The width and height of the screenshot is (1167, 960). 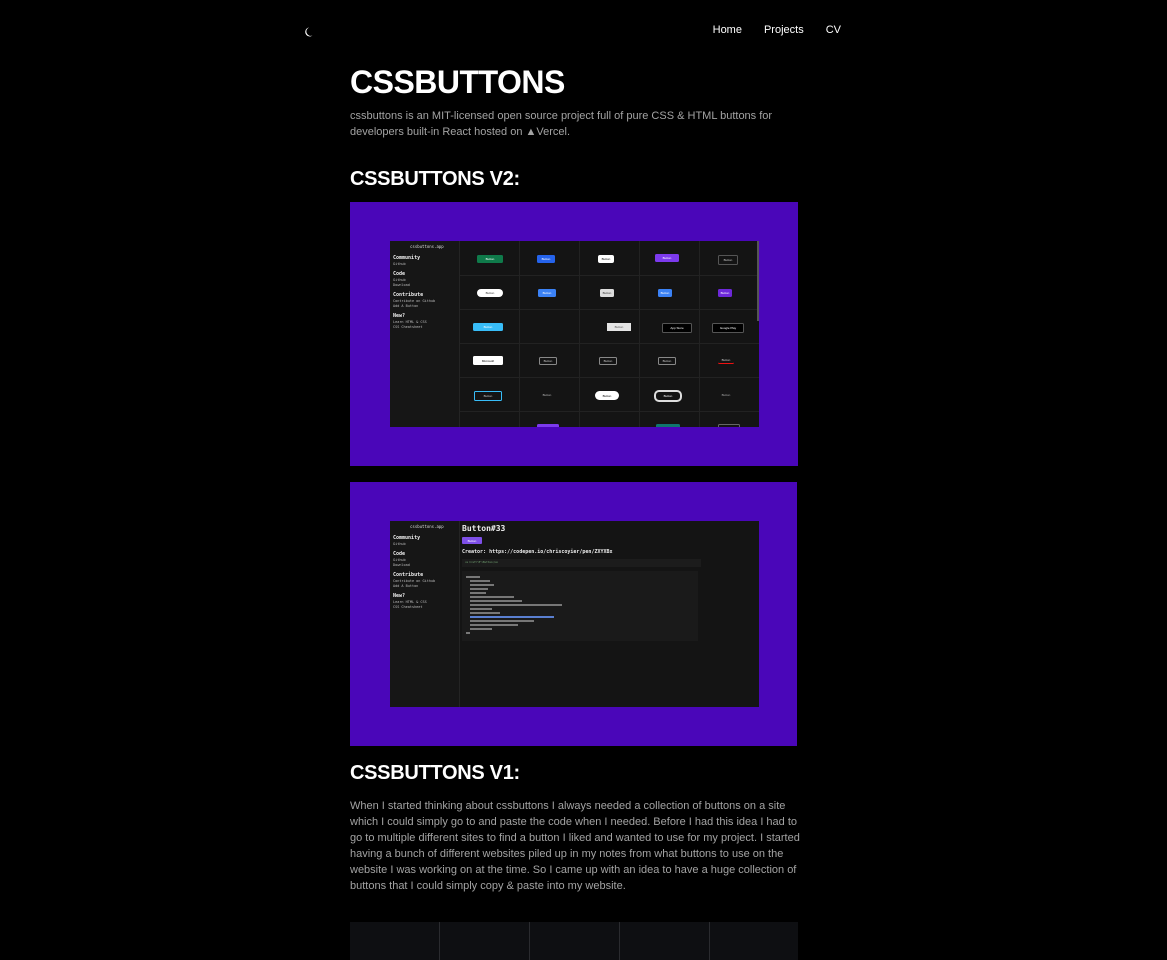 I want to click on v1-screenshot, so click(x=574, y=941).